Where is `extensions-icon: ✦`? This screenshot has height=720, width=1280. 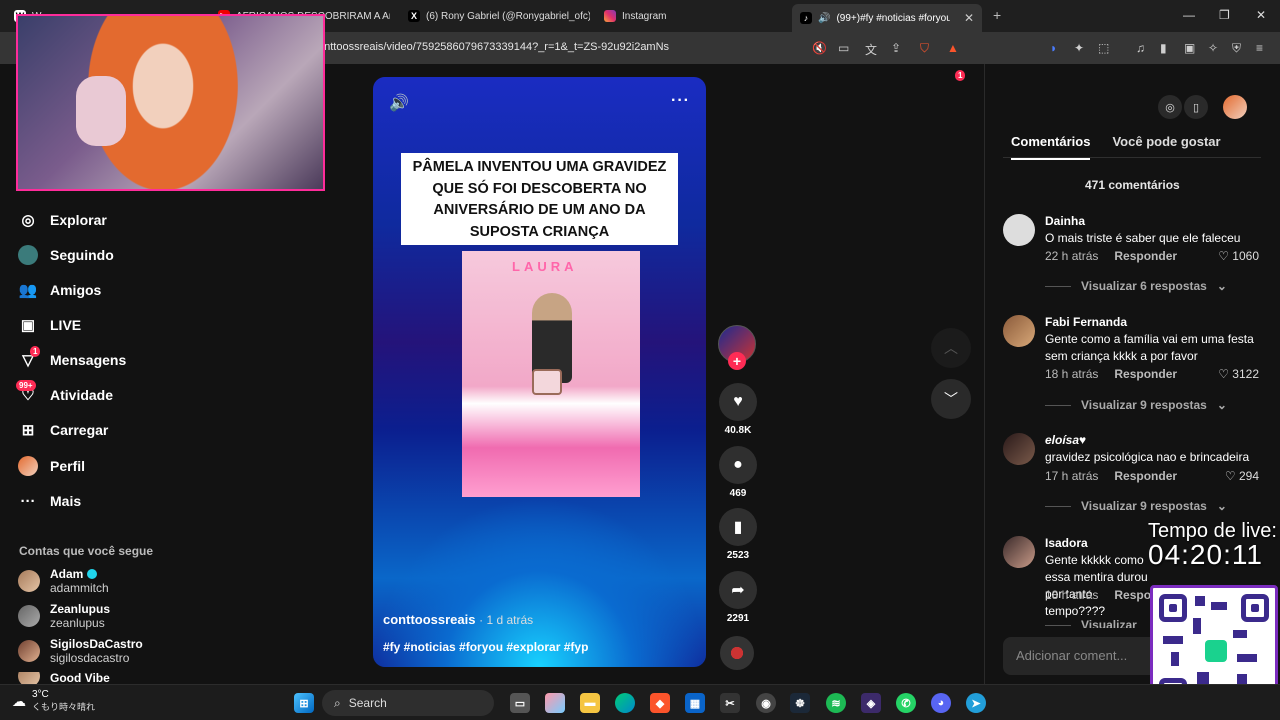
extensions-icon: ✦ is located at coordinates (1079, 48).